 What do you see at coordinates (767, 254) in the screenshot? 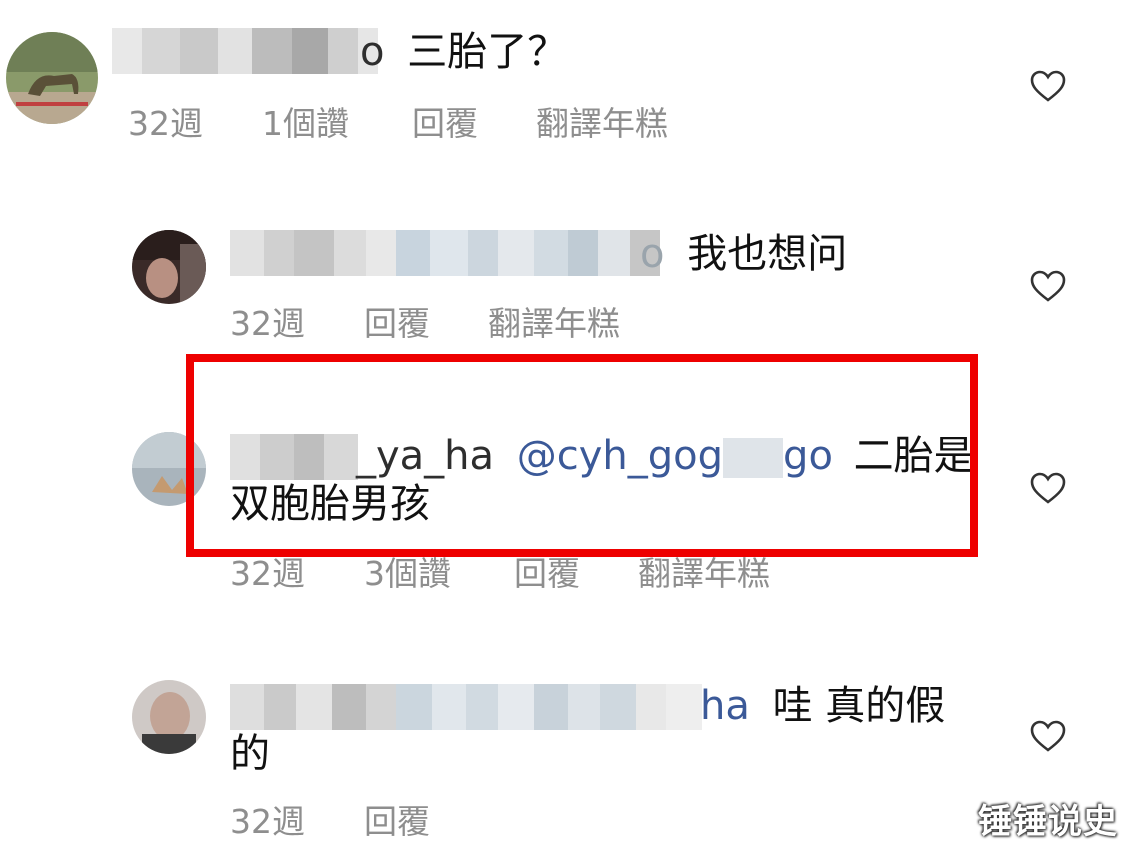
I see `comment-body: 我也想问` at bounding box center [767, 254].